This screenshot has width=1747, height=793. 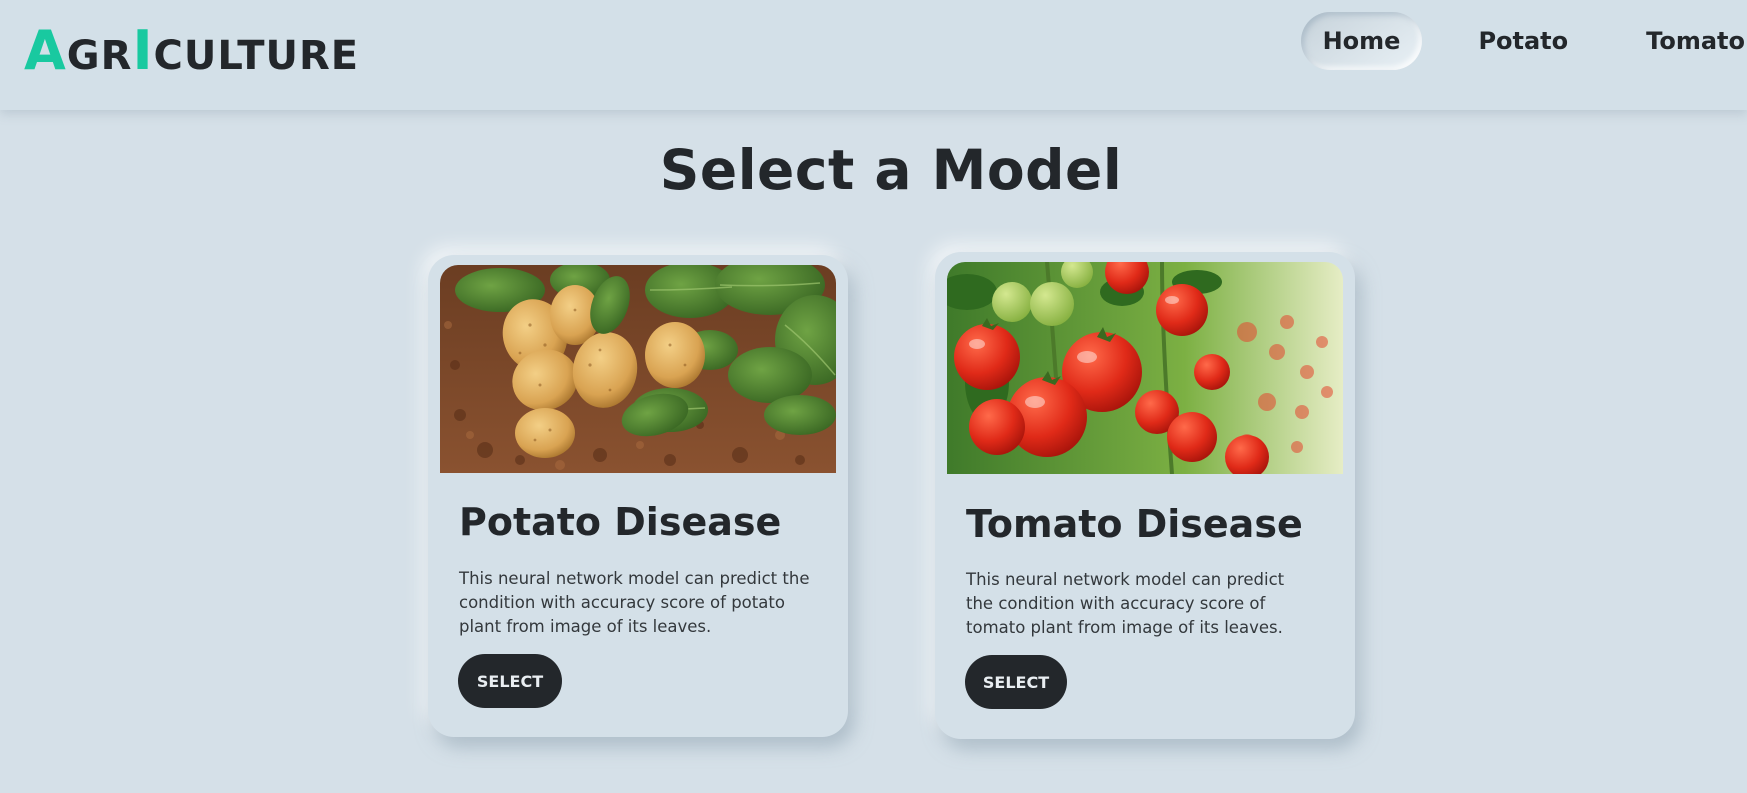 I want to click on main-nav: Home Potato Tomato, so click(x=1523, y=41).